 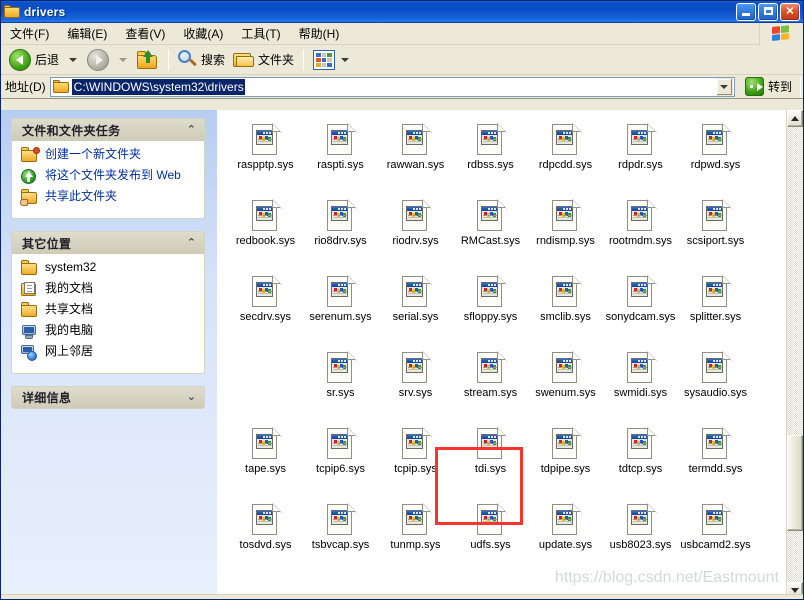 What do you see at coordinates (108, 268) in the screenshot?
I see `place-system32: system32` at bounding box center [108, 268].